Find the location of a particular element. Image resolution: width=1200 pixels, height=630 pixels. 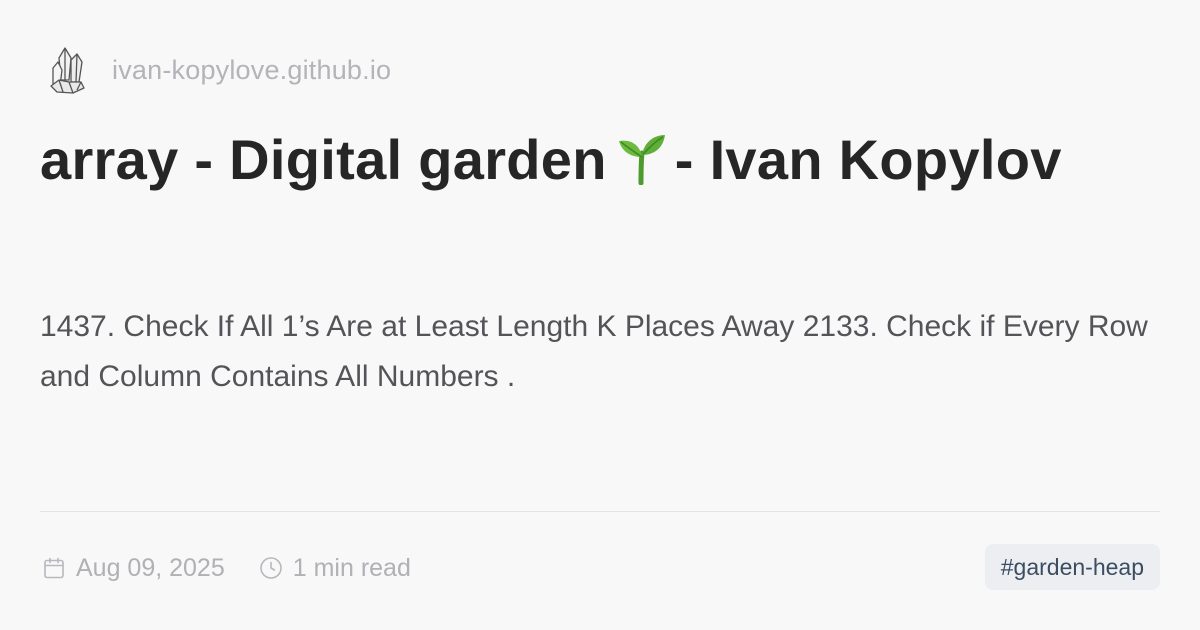

site-header: ivan-kopylove.github.io is located at coordinates (217, 70).